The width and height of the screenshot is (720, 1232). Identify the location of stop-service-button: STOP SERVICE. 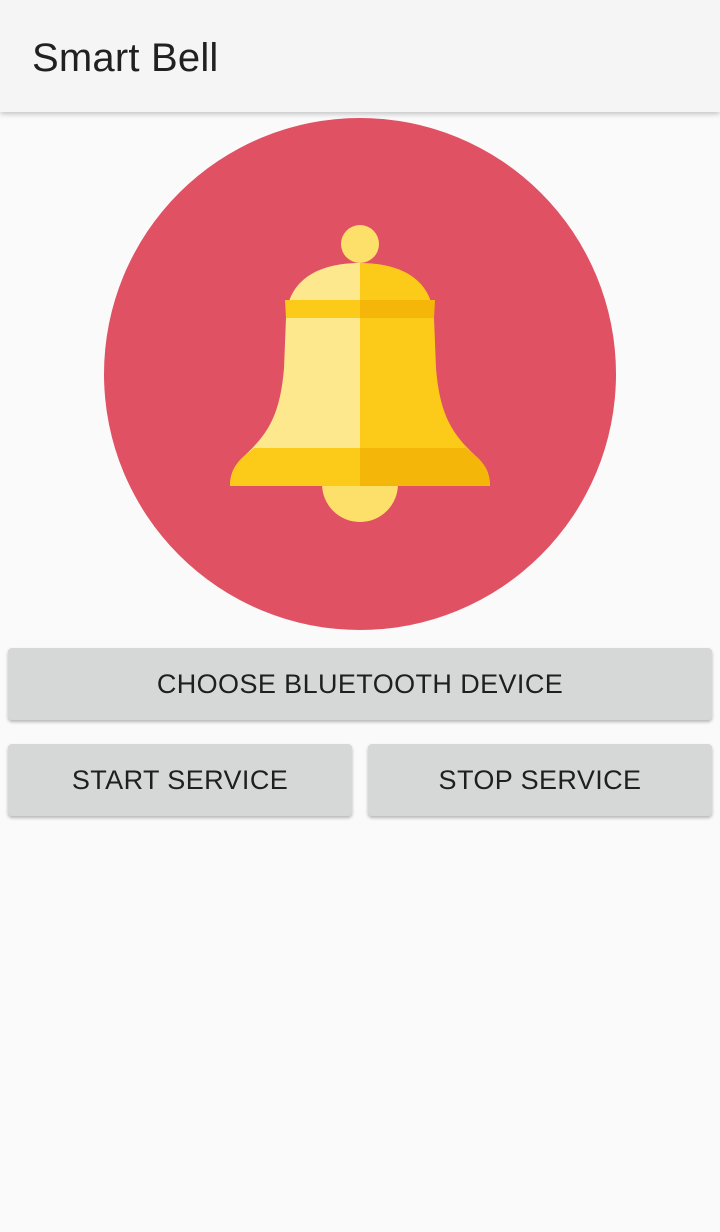
(540, 780).